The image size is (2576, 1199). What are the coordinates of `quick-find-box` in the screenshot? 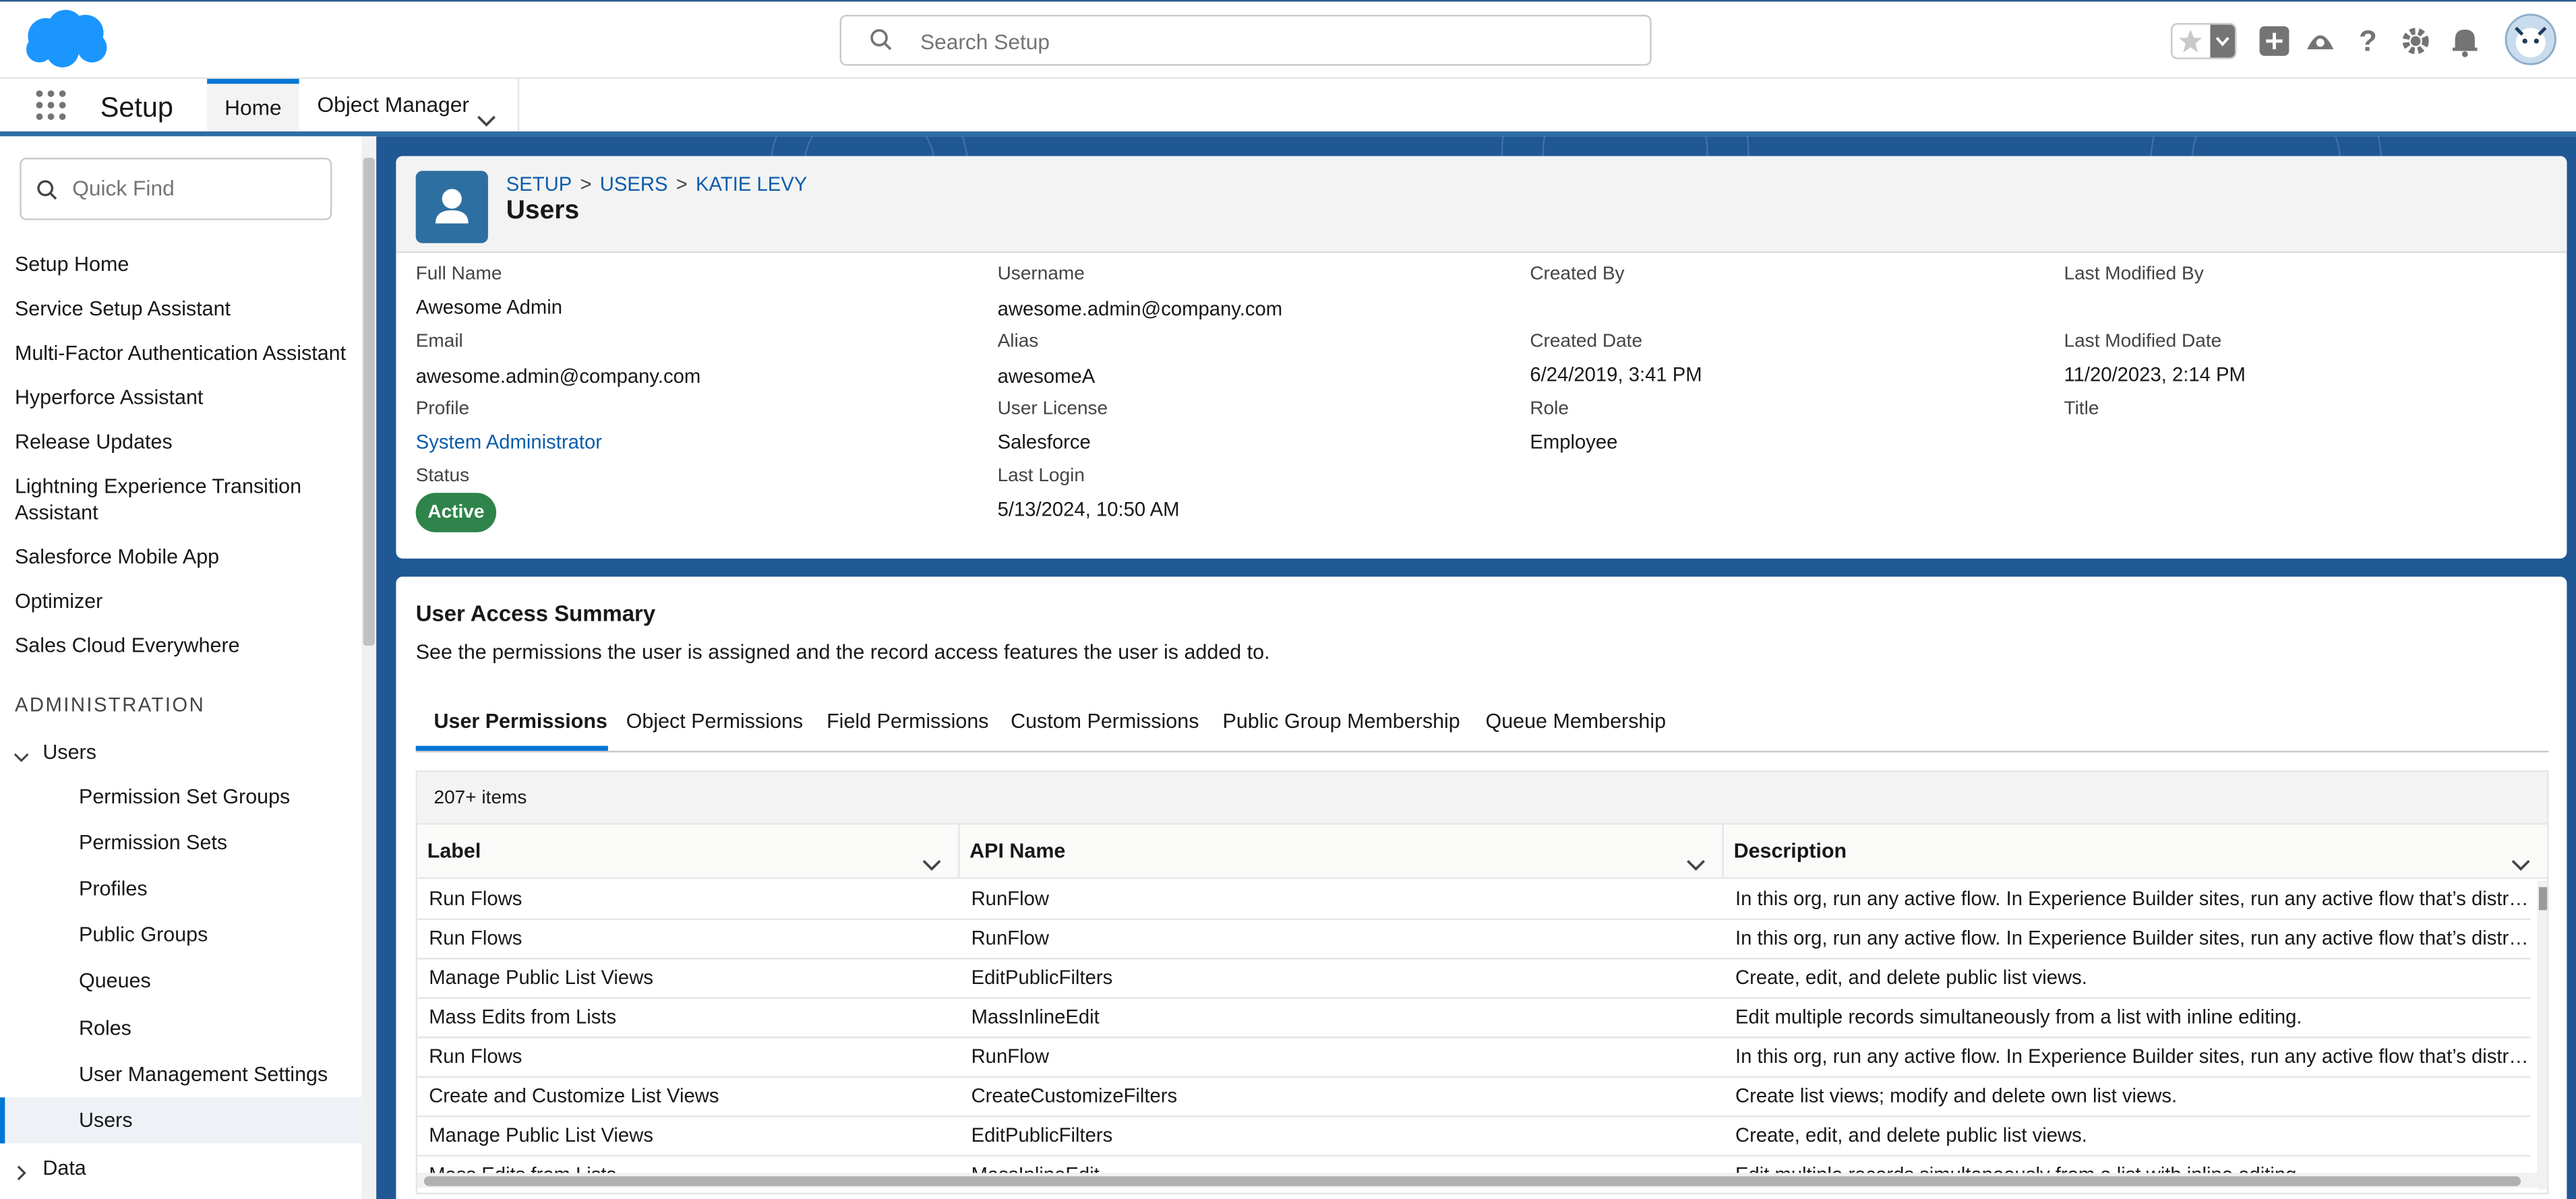 It's located at (176, 189).